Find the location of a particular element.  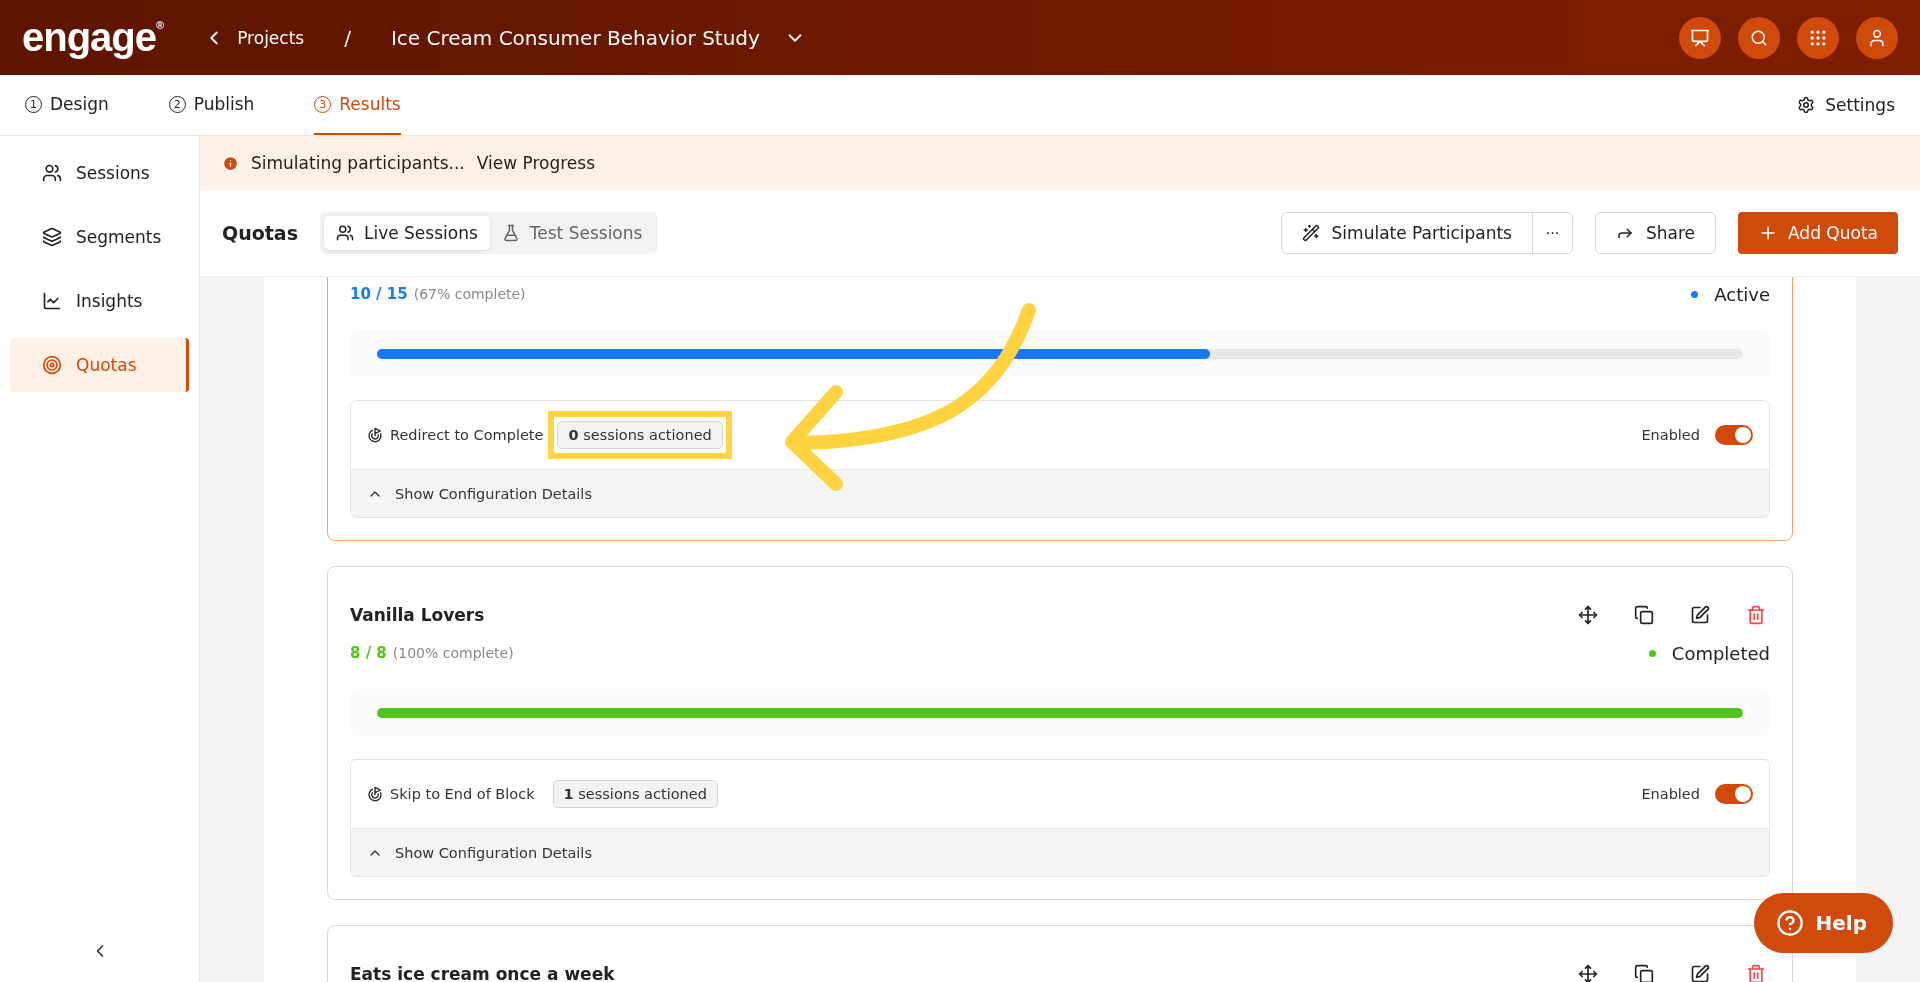

sidebar-item: Sessions is located at coordinates (99, 173).